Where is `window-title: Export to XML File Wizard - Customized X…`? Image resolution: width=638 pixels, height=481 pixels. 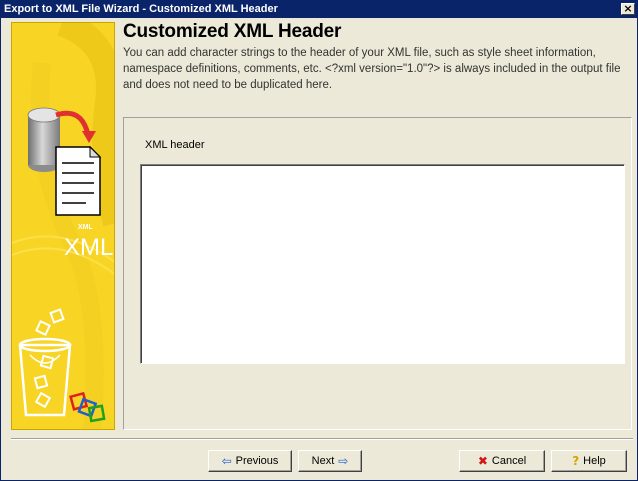
window-title: Export to XML File Wizard - Customized X… is located at coordinates (141, 9).